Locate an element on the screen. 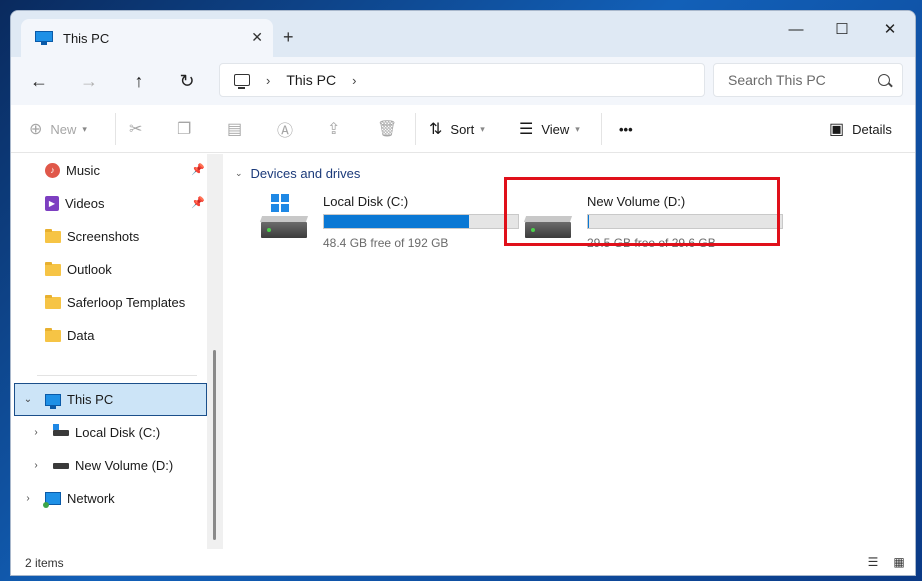 Image resolution: width=922 pixels, height=581 pixels. copy-icon: ❐ is located at coordinates (184, 129).